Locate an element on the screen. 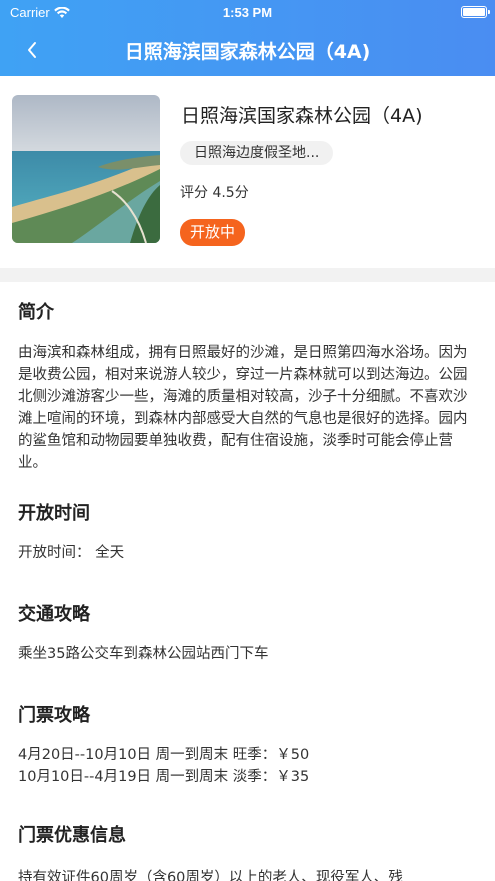 The height and width of the screenshot is (881, 495). section-divider is located at coordinates (247, 275).